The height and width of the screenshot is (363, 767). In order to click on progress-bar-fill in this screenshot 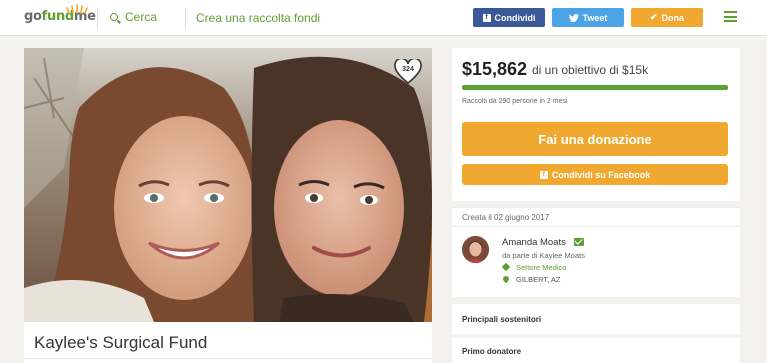, I will do `click(595, 87)`.